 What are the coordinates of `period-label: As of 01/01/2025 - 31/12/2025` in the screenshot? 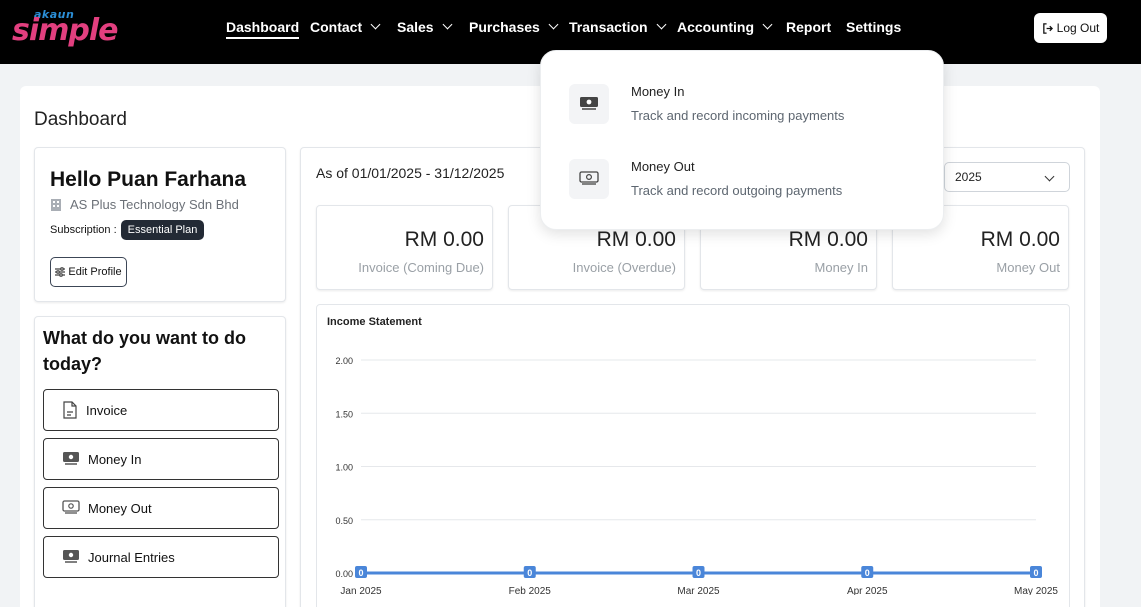 It's located at (410, 173).